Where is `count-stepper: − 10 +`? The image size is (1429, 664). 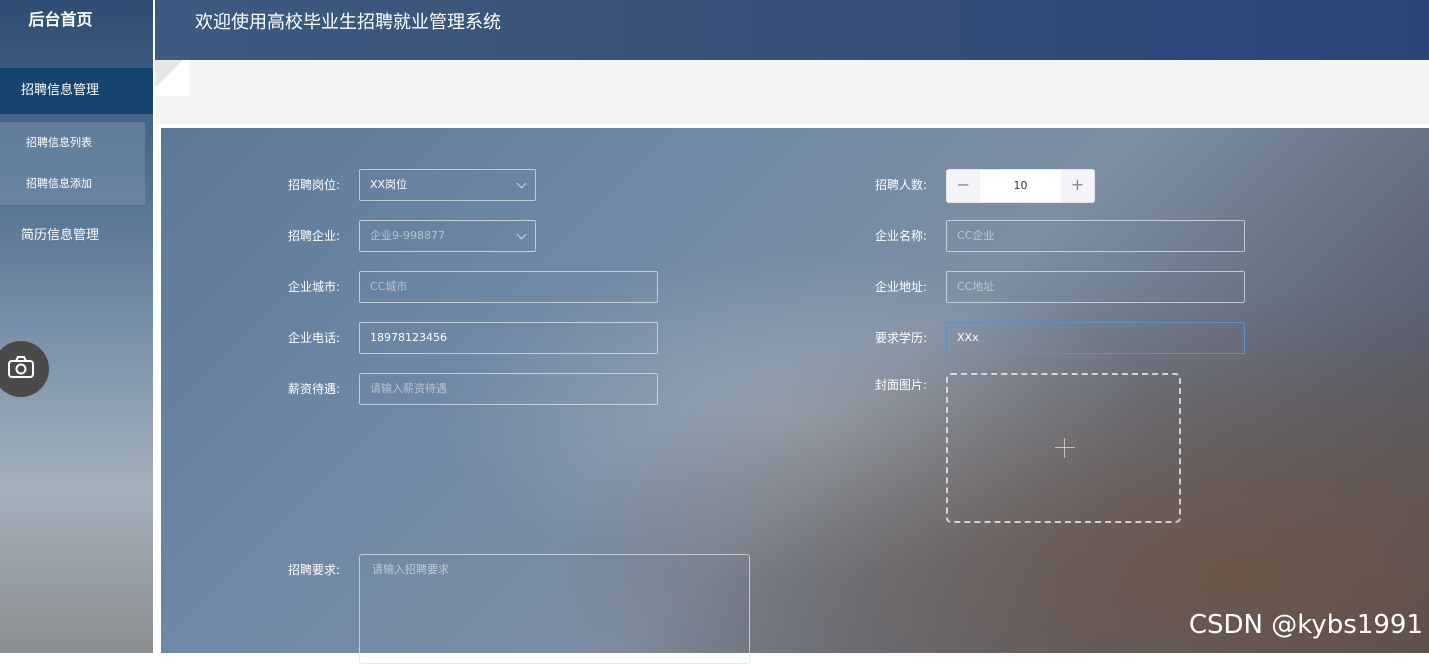
count-stepper: − 10 + is located at coordinates (1020, 186).